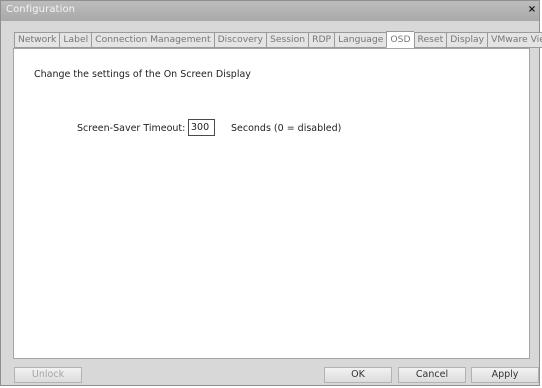 The height and width of the screenshot is (388, 542). Describe the element at coordinates (239, 40) in the screenshot. I see `tab-discovery: Discovery` at that location.